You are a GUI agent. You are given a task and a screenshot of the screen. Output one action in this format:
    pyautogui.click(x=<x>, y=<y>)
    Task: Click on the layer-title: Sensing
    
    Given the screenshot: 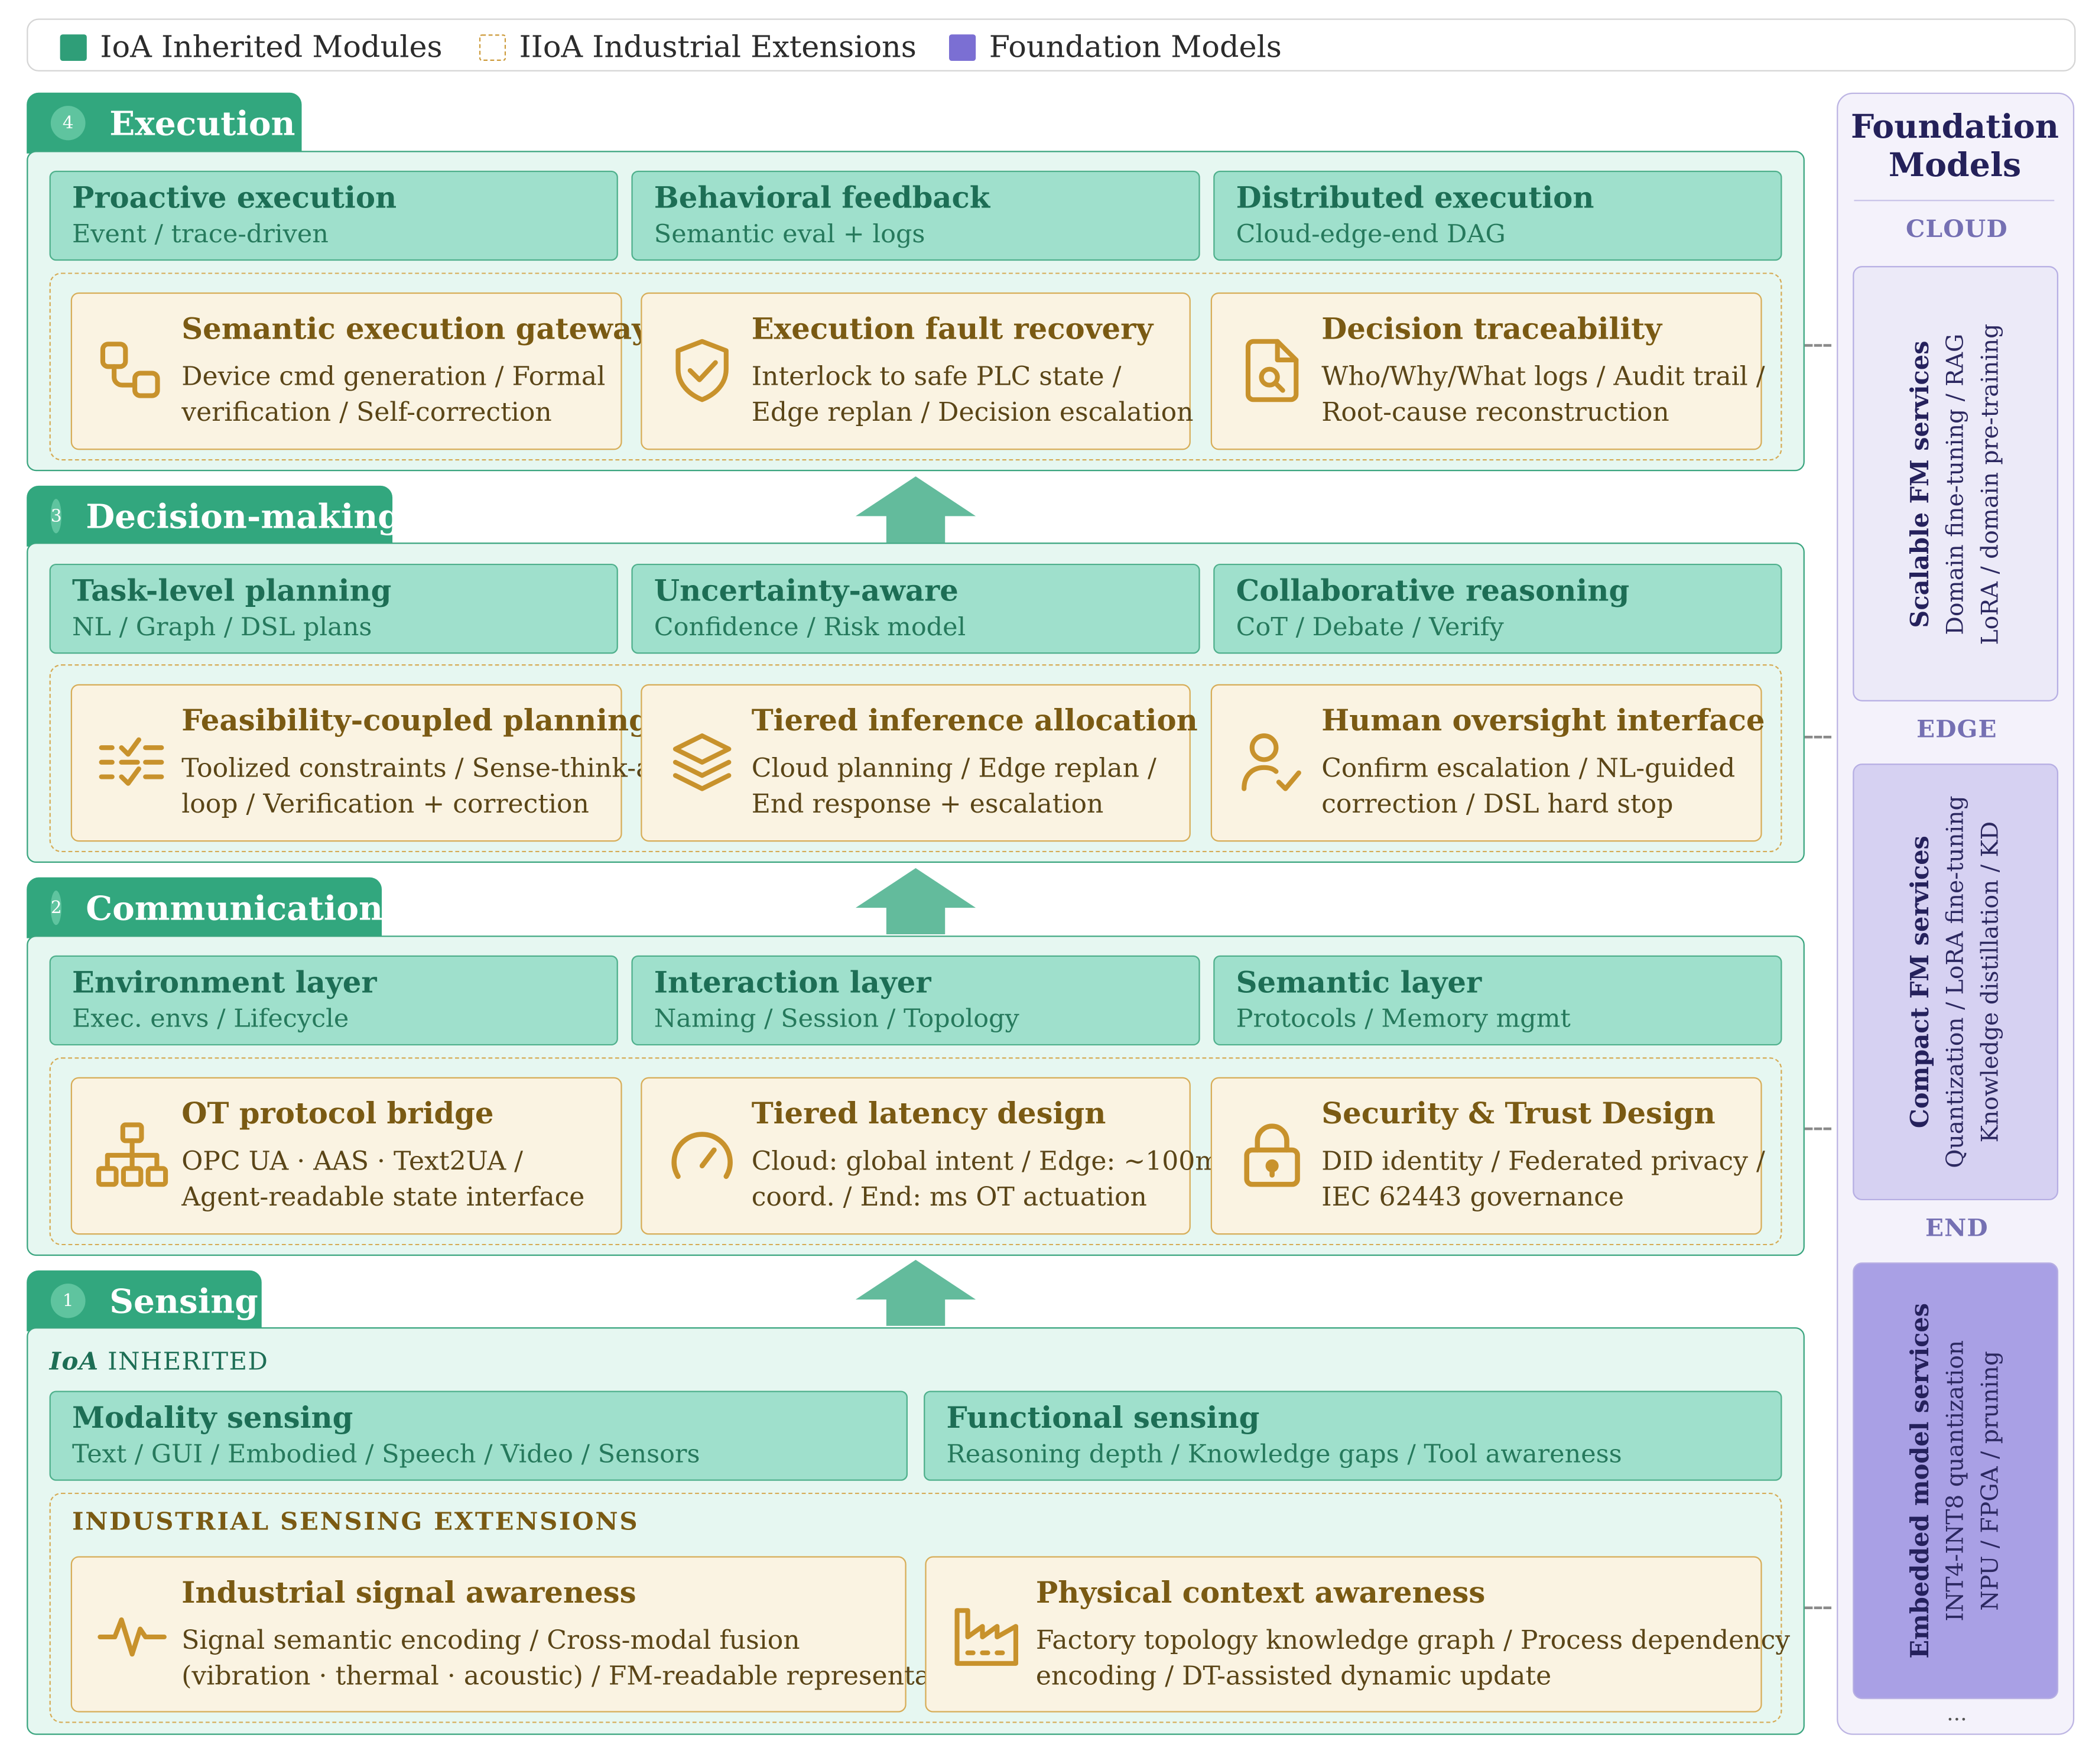 What is the action you would take?
    pyautogui.click(x=183, y=1300)
    